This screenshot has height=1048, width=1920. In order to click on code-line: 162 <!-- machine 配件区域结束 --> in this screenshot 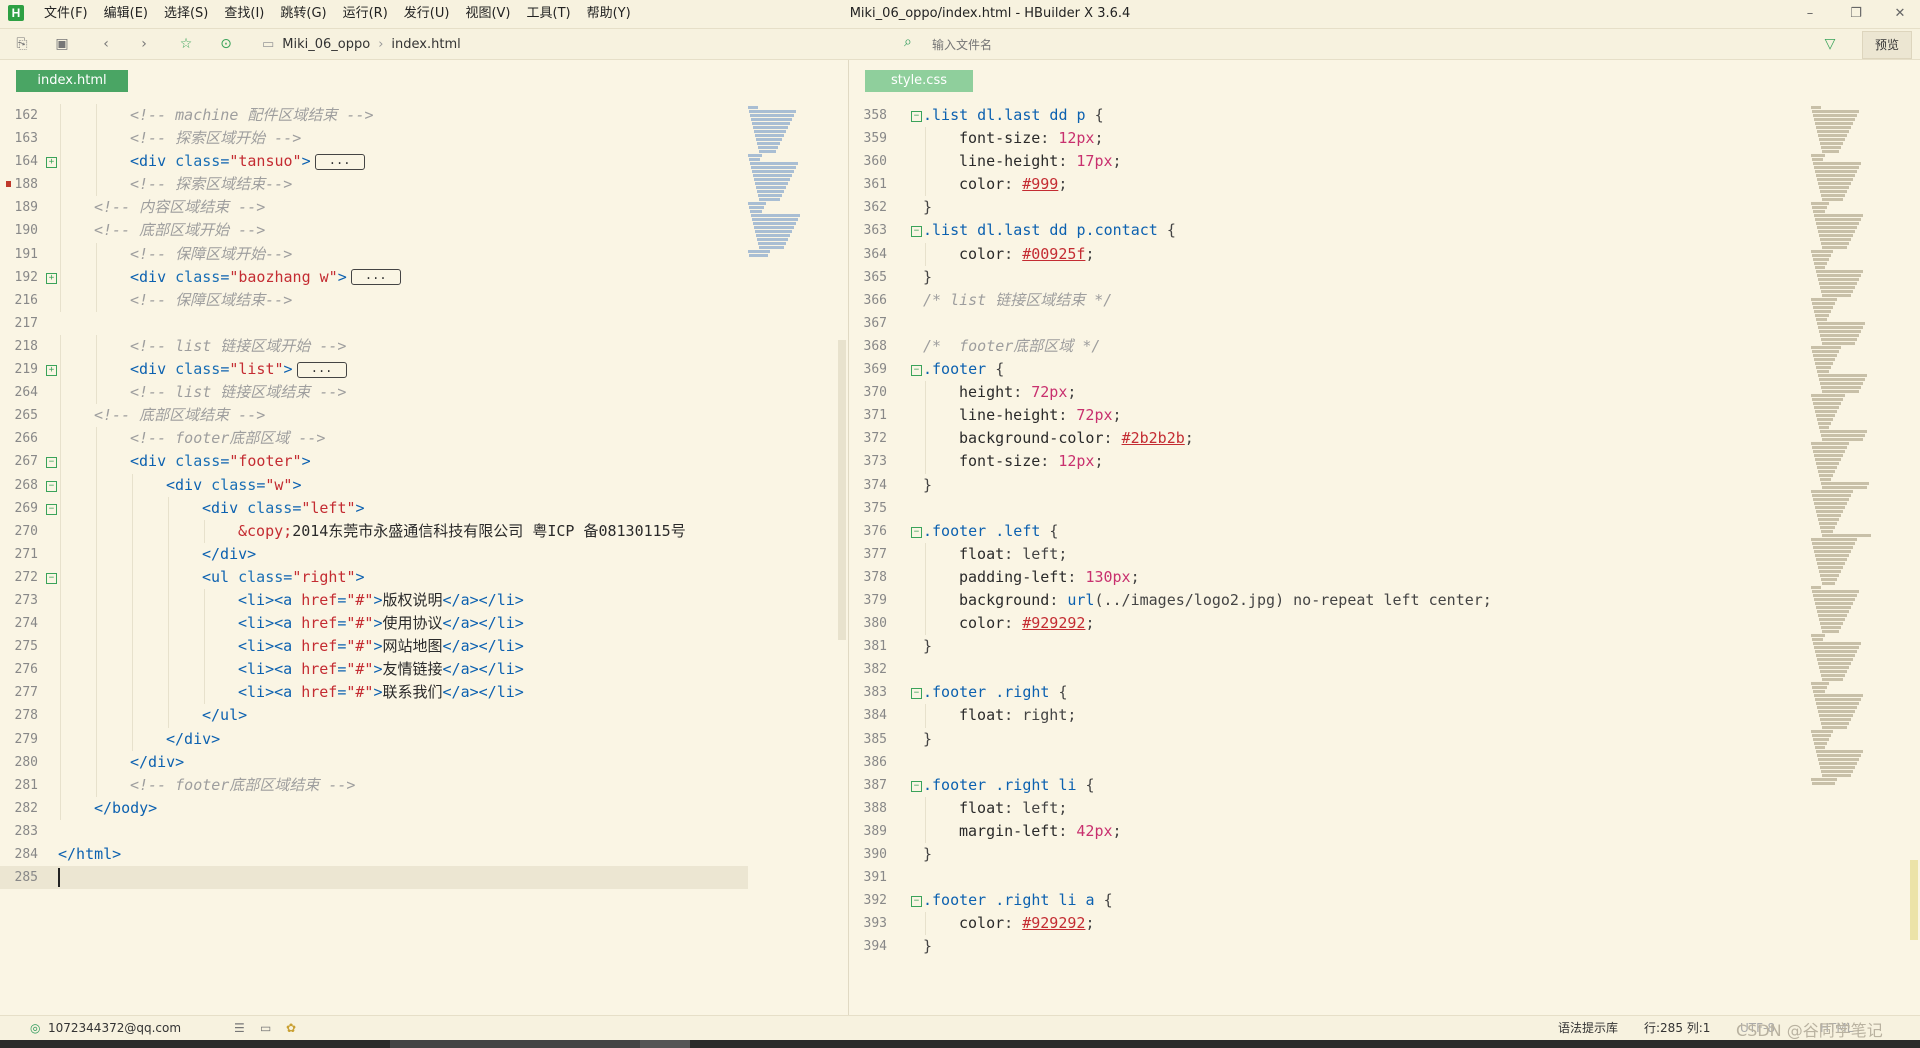, I will do `click(374, 116)`.